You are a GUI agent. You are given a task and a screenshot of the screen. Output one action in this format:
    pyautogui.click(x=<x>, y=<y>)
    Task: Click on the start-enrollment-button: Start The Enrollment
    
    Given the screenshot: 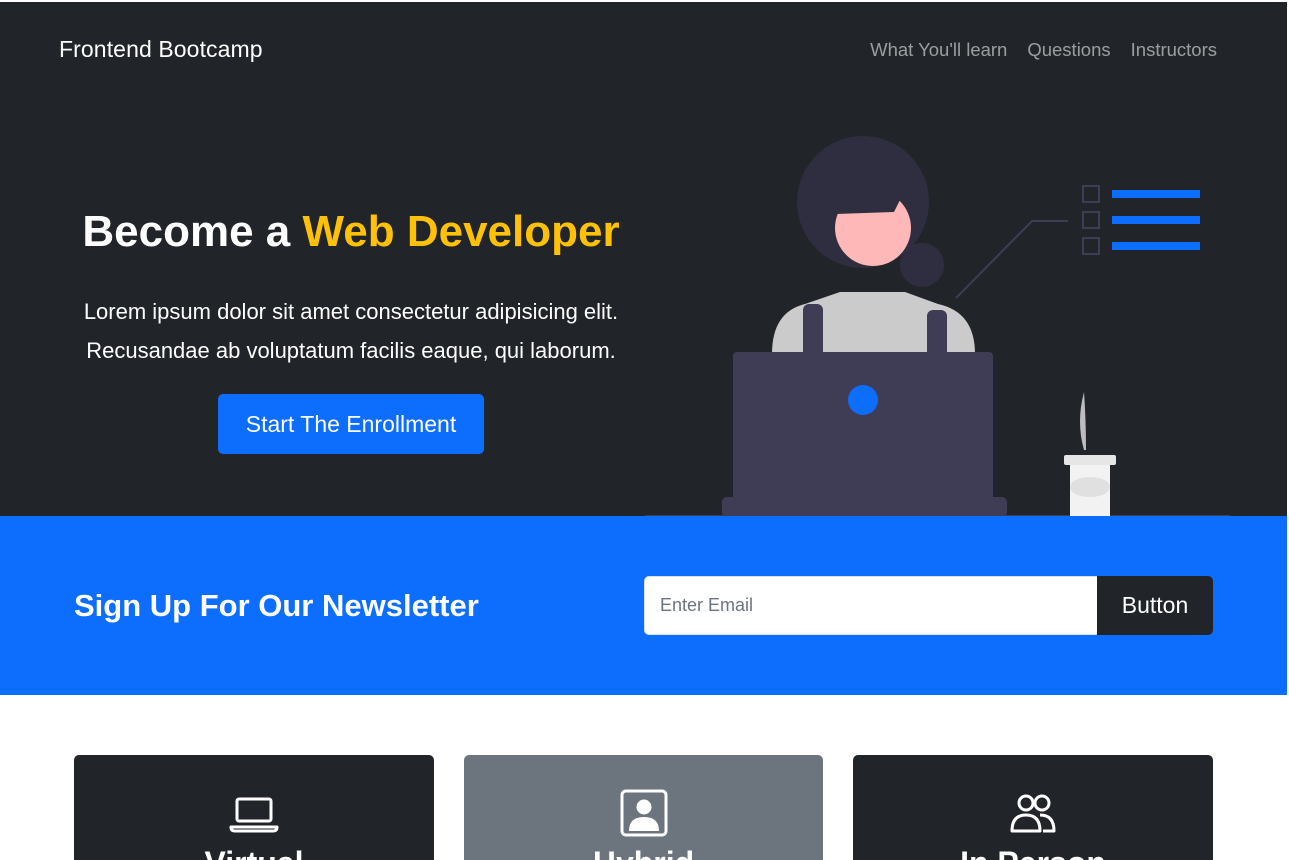 What is the action you would take?
    pyautogui.click(x=351, y=424)
    